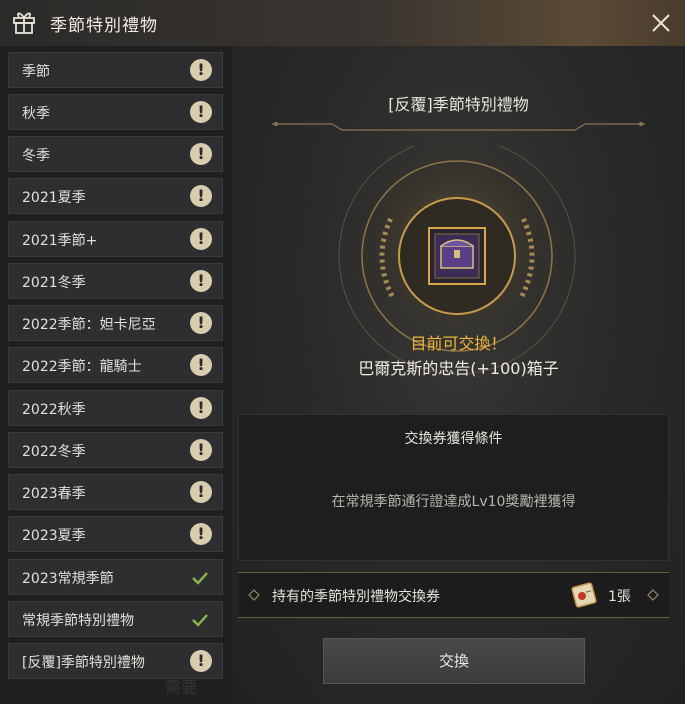  What do you see at coordinates (115, 196) in the screenshot?
I see `season-item-4: 2021夏季!` at bounding box center [115, 196].